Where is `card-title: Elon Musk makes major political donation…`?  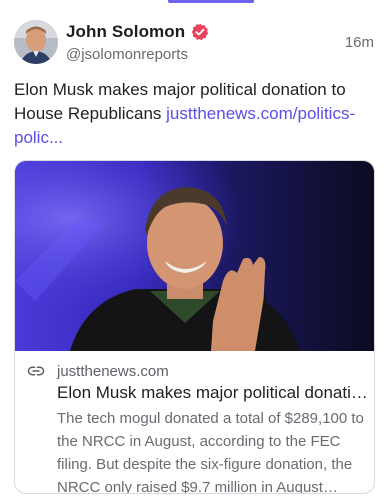
card-title: Elon Musk makes major political donation… is located at coordinates (214, 392).